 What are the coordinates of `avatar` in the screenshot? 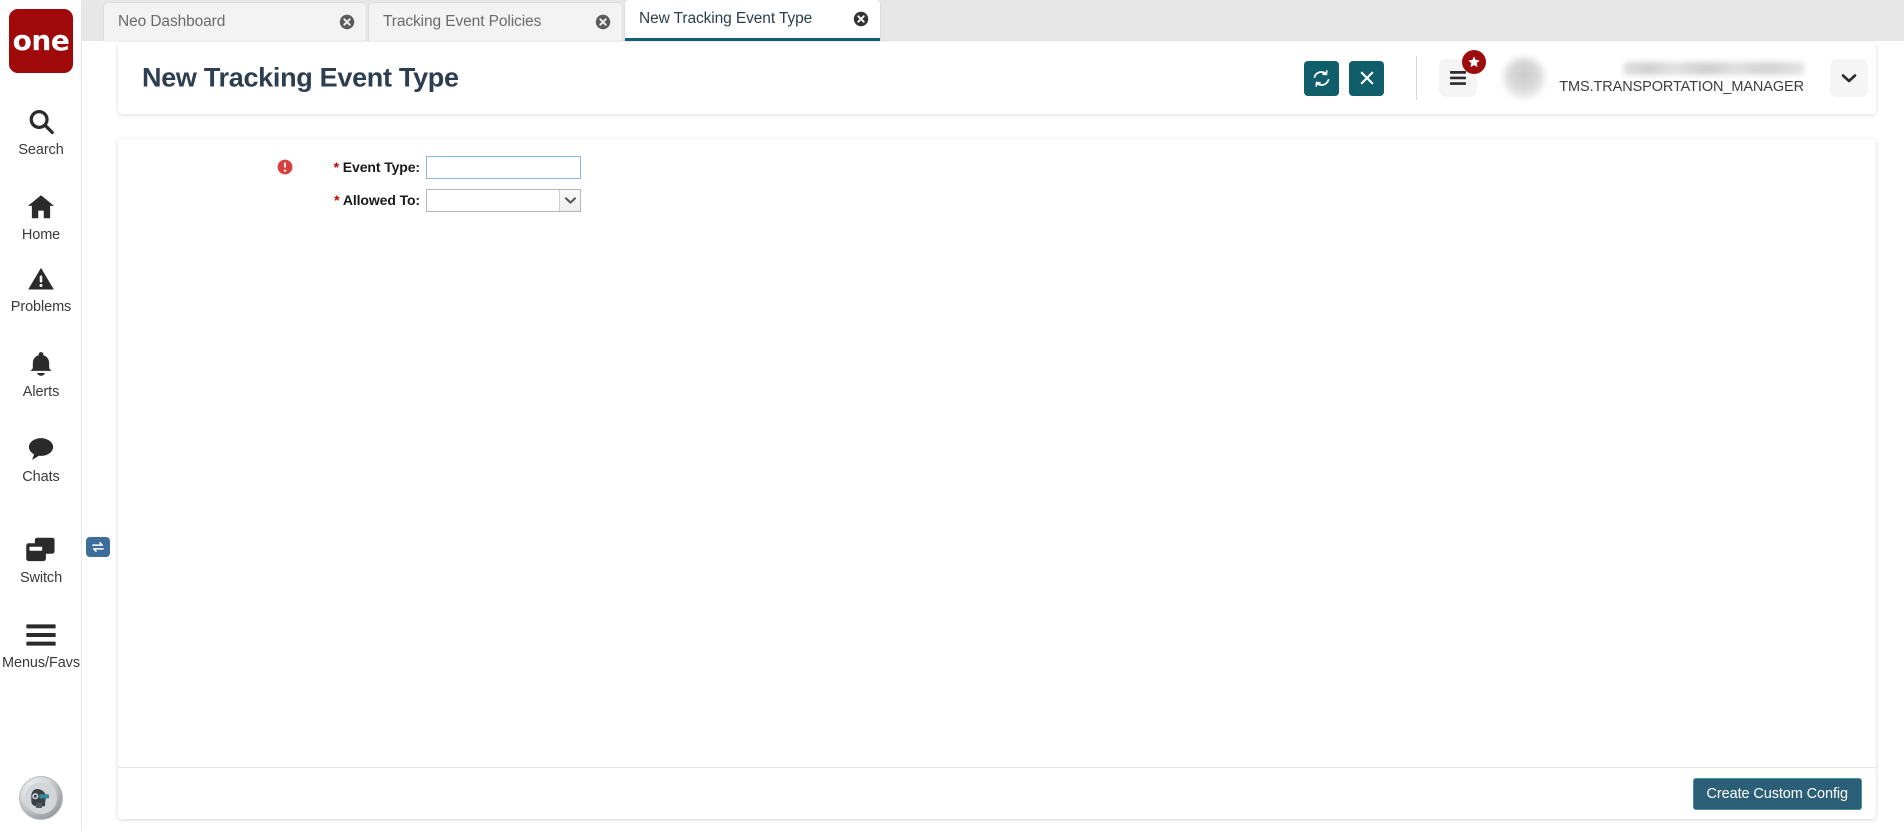 It's located at (1524, 78).